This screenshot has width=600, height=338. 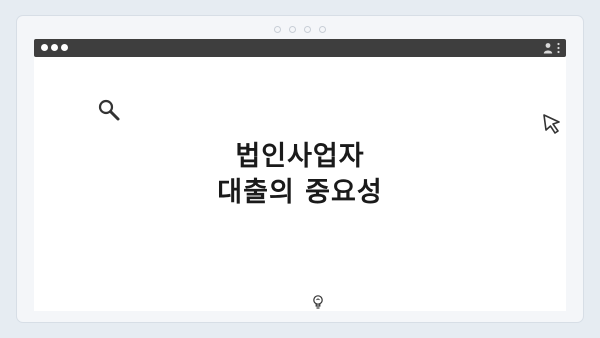 I want to click on user-icon, so click(x=548, y=48).